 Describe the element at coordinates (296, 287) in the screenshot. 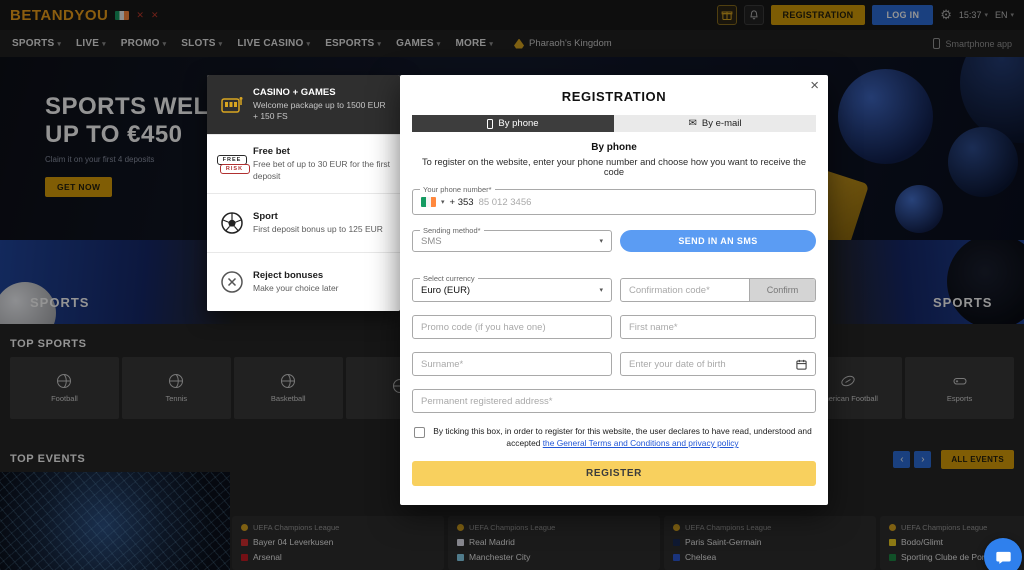

I see `bonus-description: Make your choice later` at that location.